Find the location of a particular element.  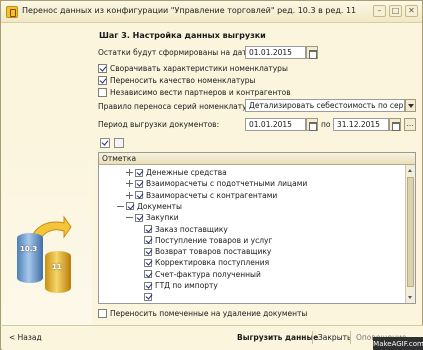

tree-row: Счет-фактура полученный is located at coordinates (252, 274).